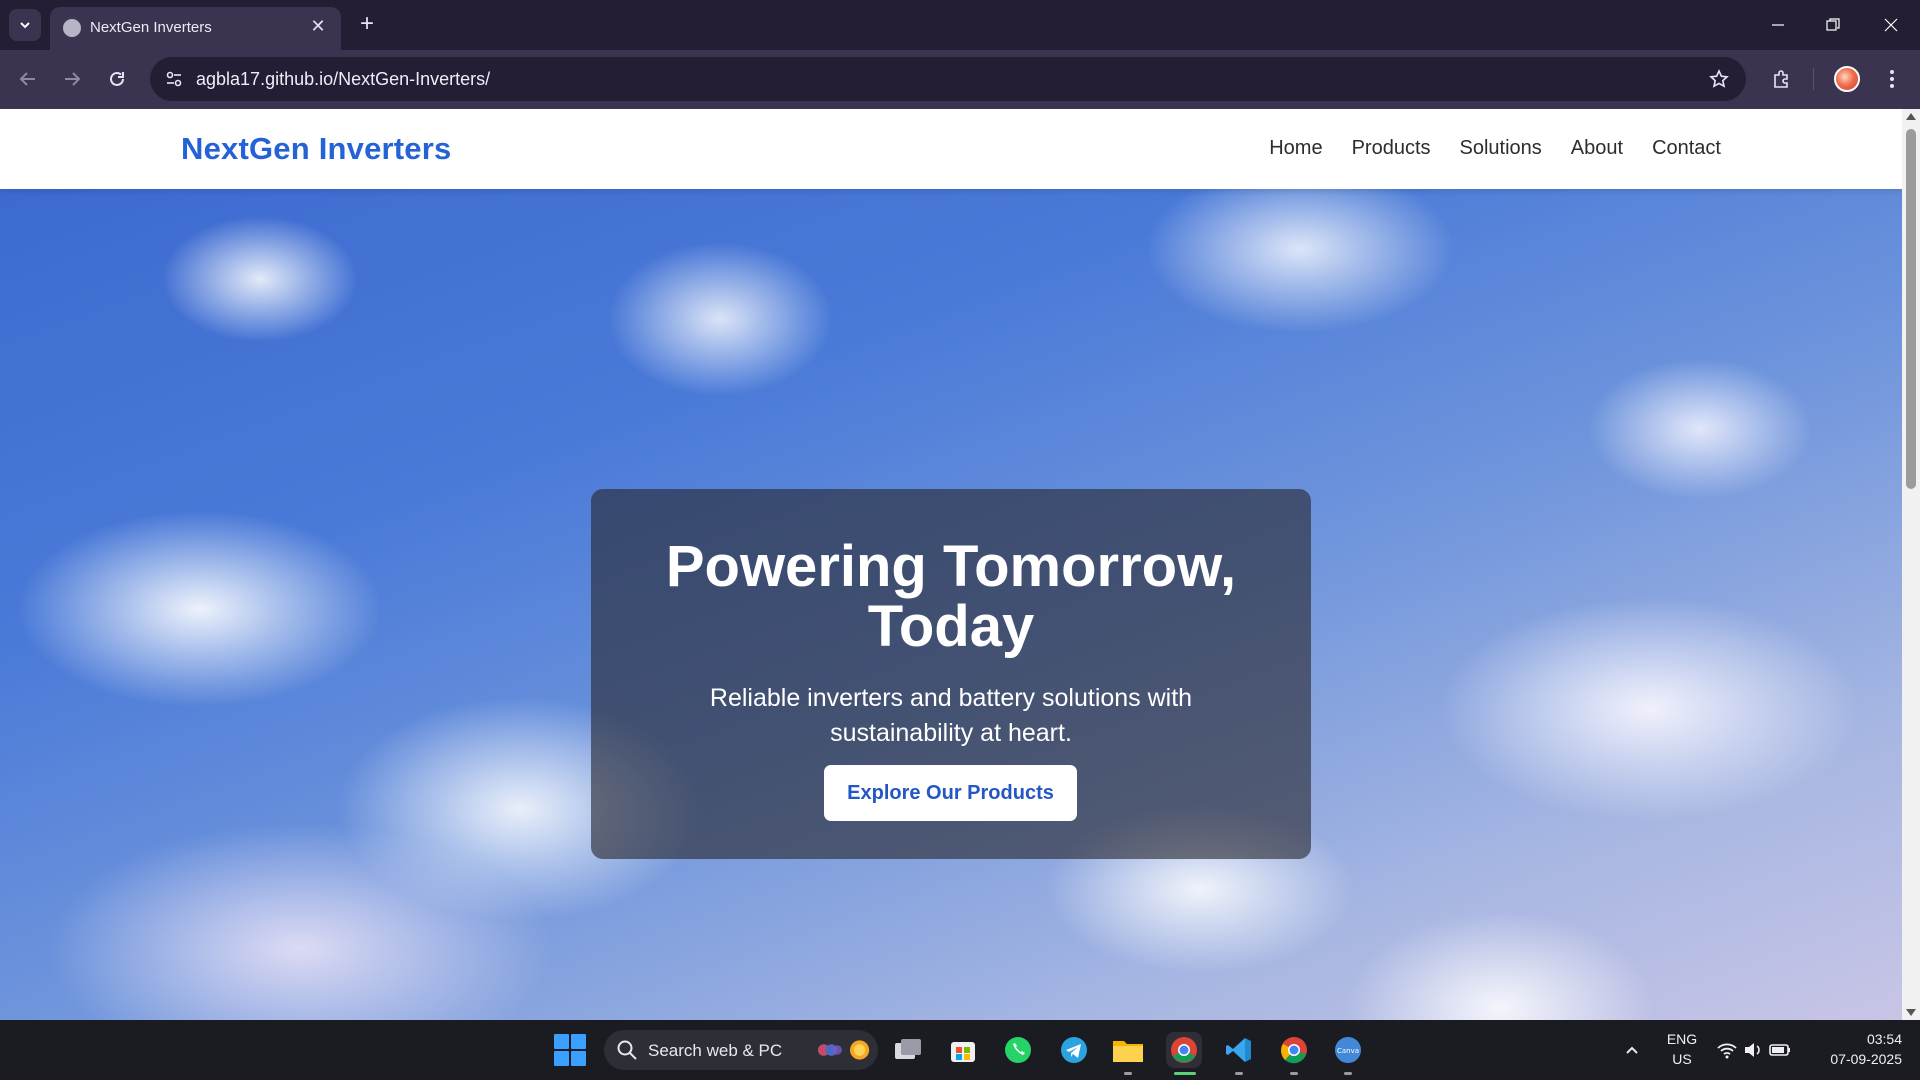 The height and width of the screenshot is (1080, 1920). I want to click on clock-date: 07-09-2025, so click(1856, 1059).